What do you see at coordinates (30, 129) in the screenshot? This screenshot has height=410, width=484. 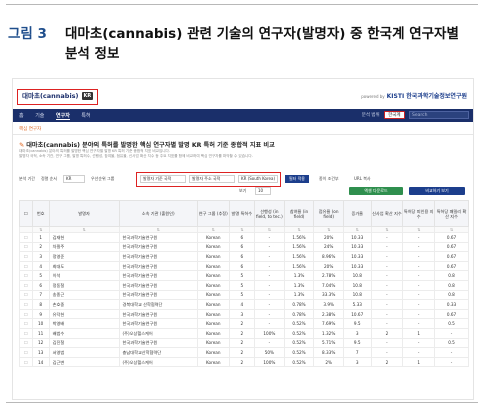 I see `breadcrumb: 핵심 연구자` at bounding box center [30, 129].